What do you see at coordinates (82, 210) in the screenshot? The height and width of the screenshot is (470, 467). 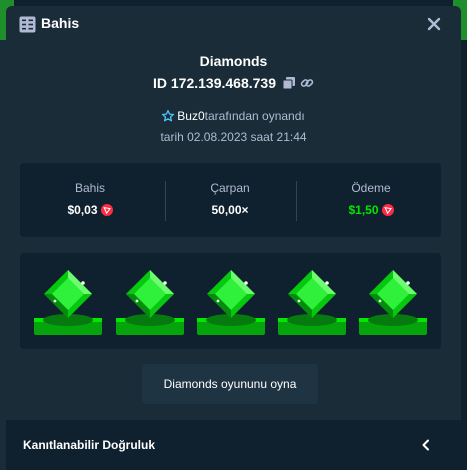 I see `bet-amount: $0,03` at bounding box center [82, 210].